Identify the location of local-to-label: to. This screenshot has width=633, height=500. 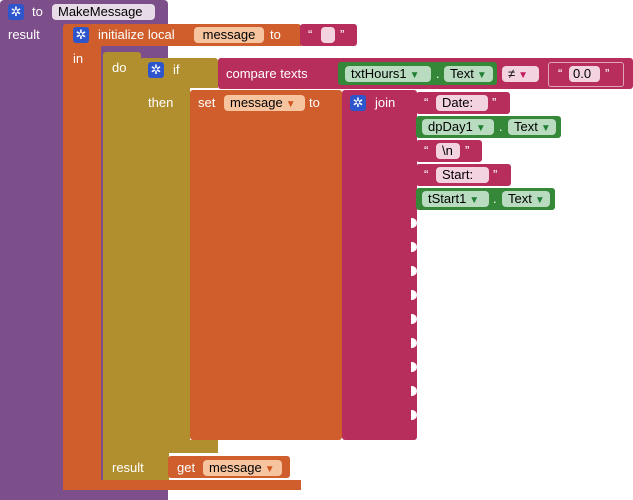
(275, 34).